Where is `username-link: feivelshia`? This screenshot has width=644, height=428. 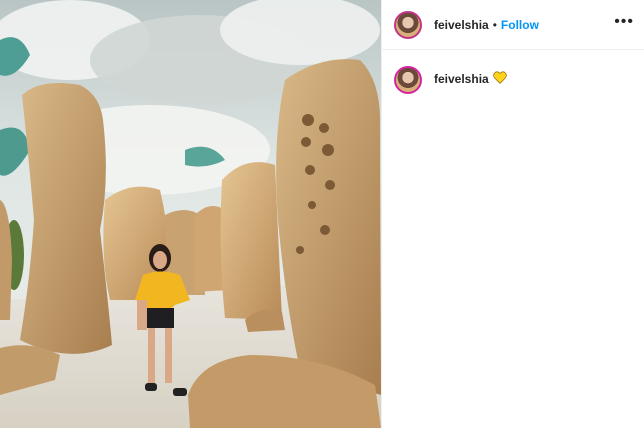 username-link: feivelshia is located at coordinates (461, 25).